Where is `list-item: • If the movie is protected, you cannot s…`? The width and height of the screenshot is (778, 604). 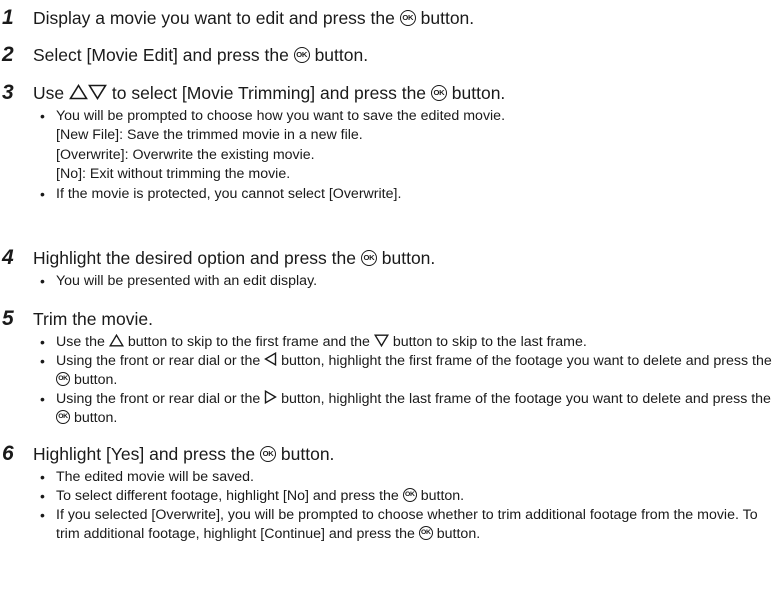 list-item: • If the movie is protected, you cannot s… is located at coordinates (221, 193).